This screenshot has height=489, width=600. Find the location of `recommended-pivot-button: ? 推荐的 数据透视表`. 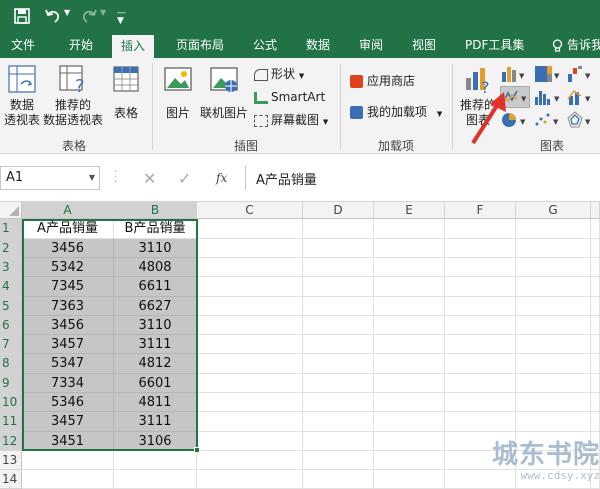

recommended-pivot-button: ? 推荐的 数据透视表 is located at coordinates (73, 97).